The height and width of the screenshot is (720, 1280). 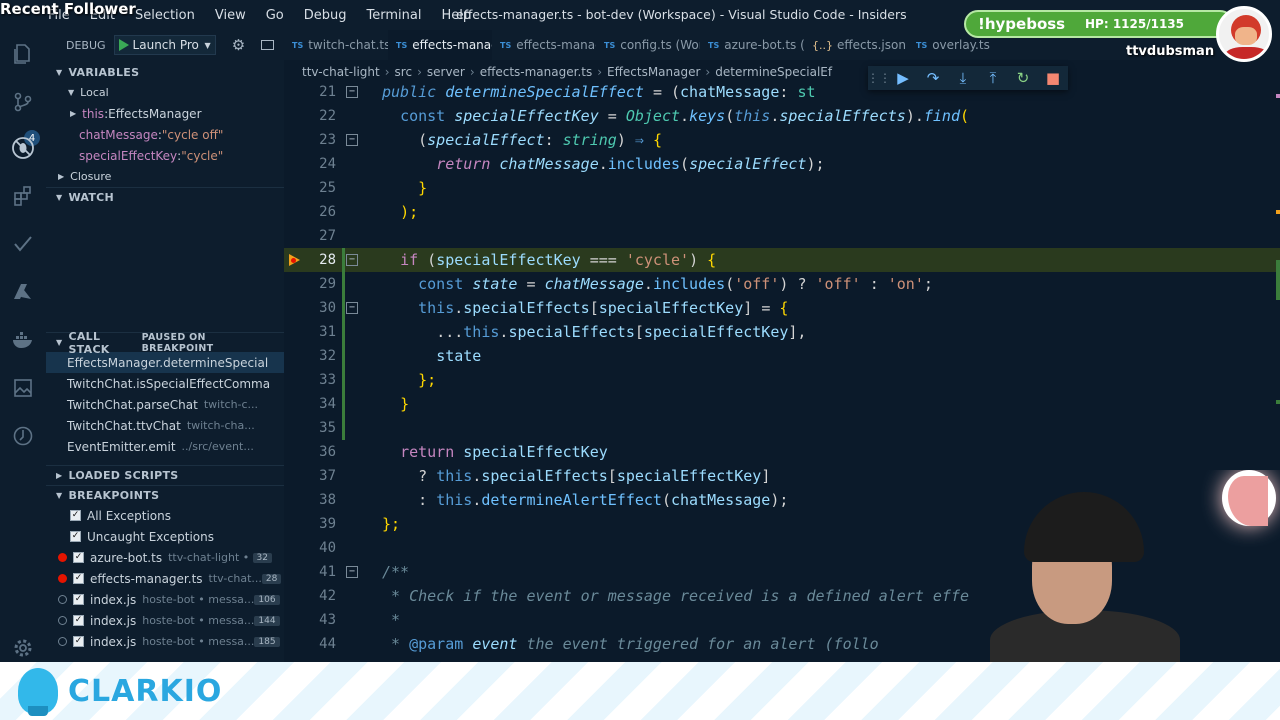 What do you see at coordinates (23, 292) in the screenshot?
I see `azure-icon` at bounding box center [23, 292].